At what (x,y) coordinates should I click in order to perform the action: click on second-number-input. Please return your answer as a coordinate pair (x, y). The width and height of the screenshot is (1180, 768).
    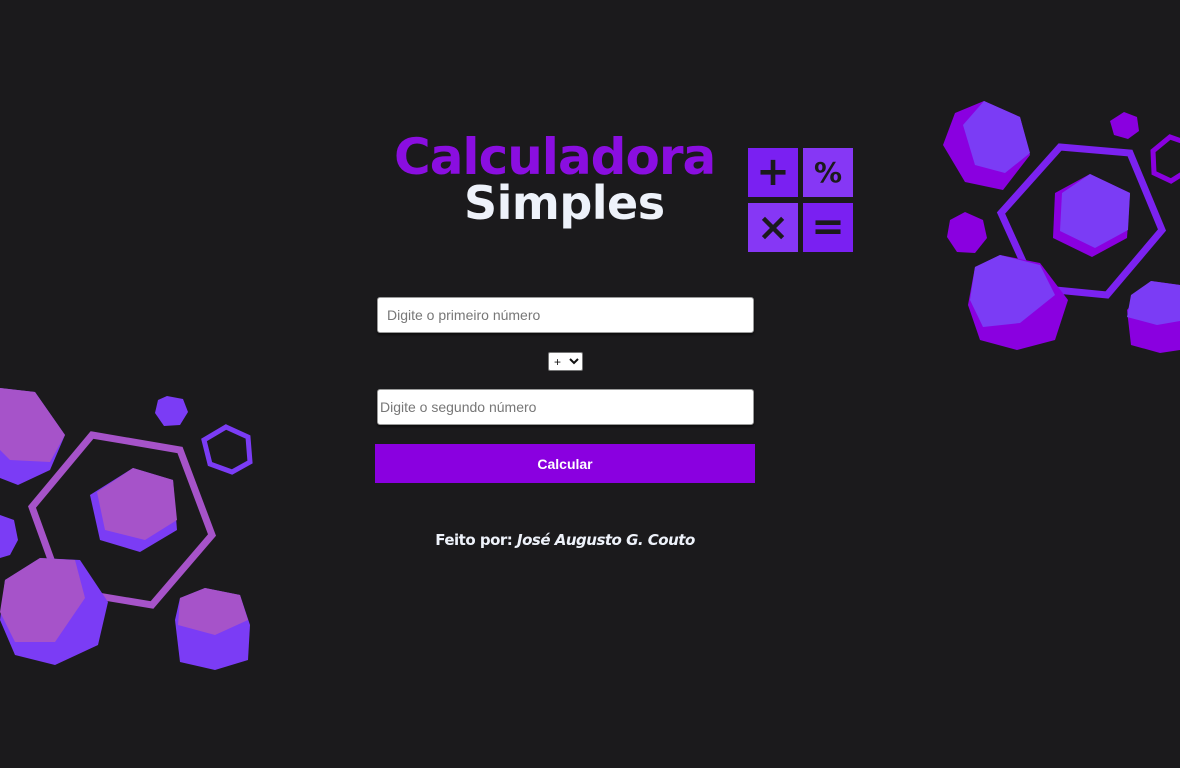
    Looking at the image, I should click on (565, 407).